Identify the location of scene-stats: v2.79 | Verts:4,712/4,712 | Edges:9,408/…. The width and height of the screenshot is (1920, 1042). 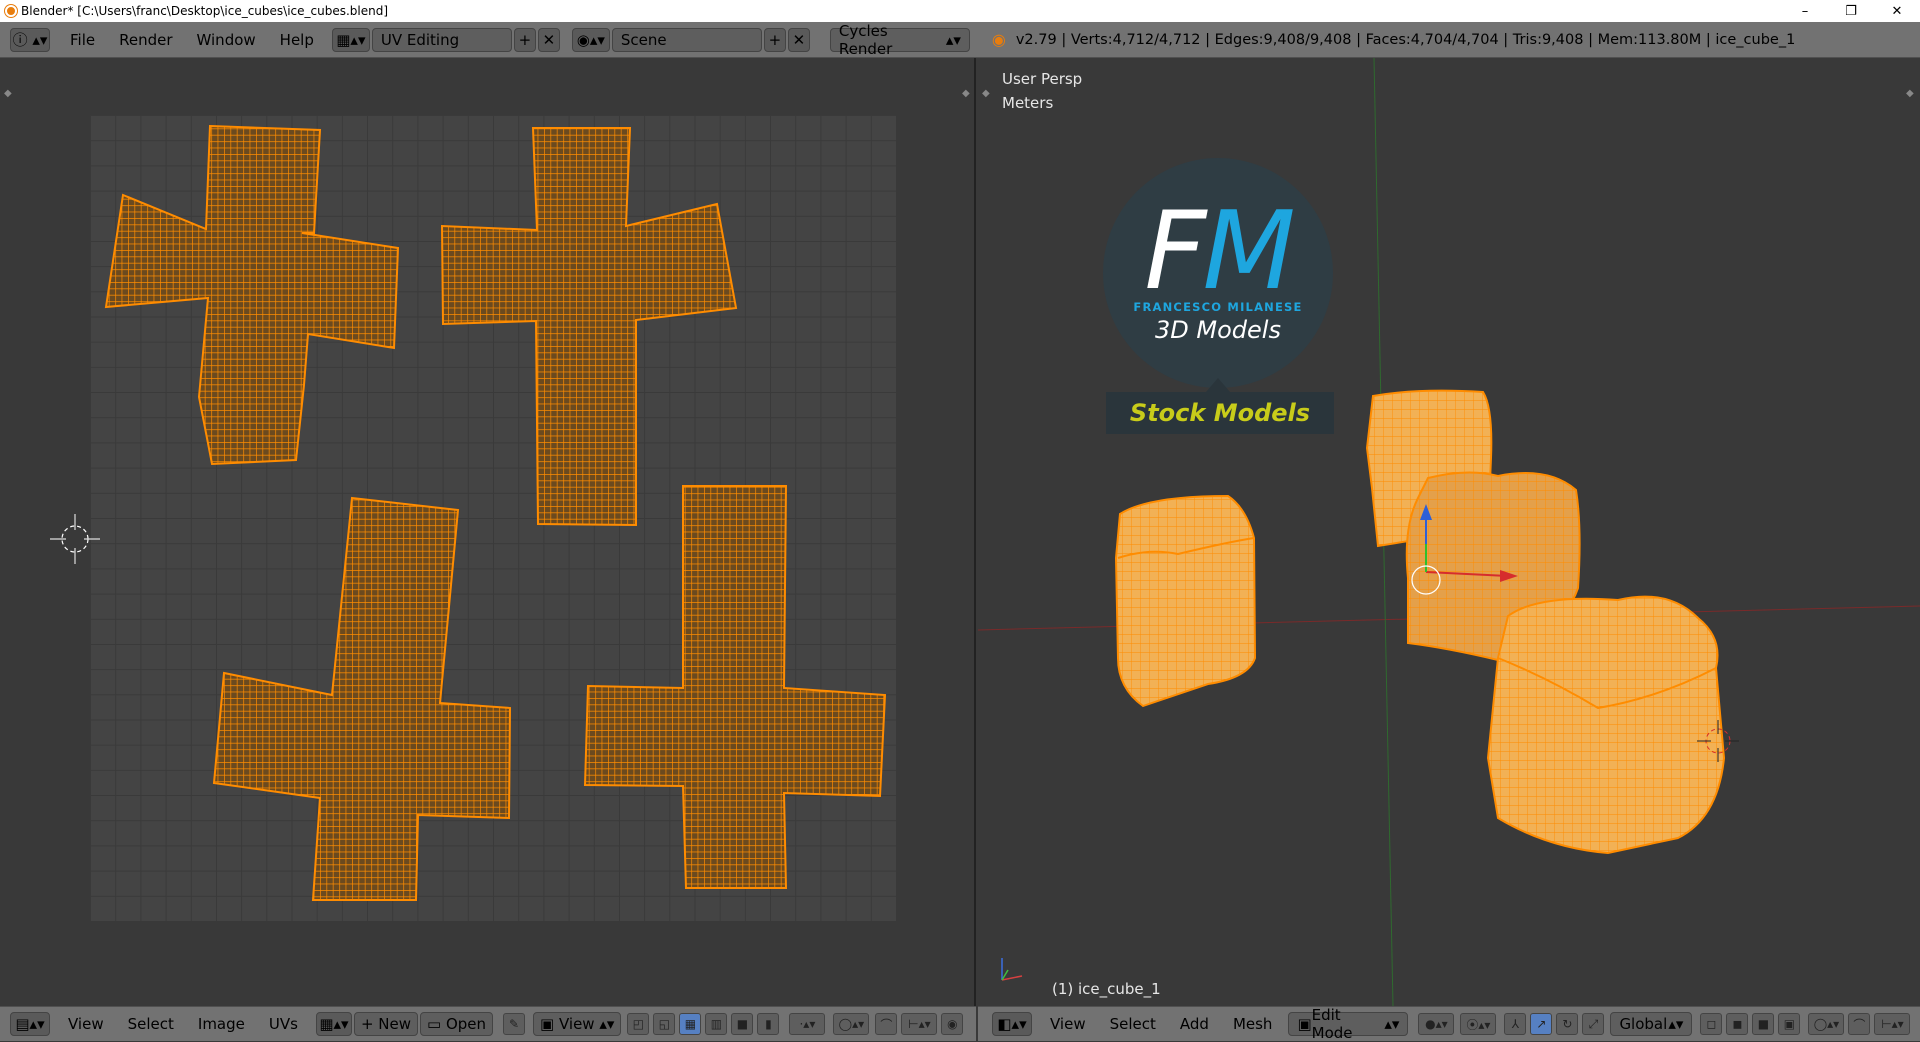
(1405, 39).